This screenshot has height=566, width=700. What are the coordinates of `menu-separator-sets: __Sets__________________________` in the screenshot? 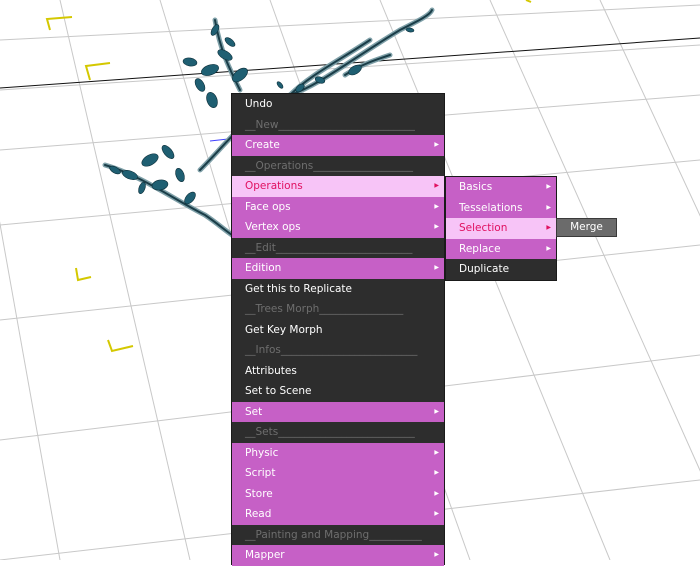 It's located at (330, 432).